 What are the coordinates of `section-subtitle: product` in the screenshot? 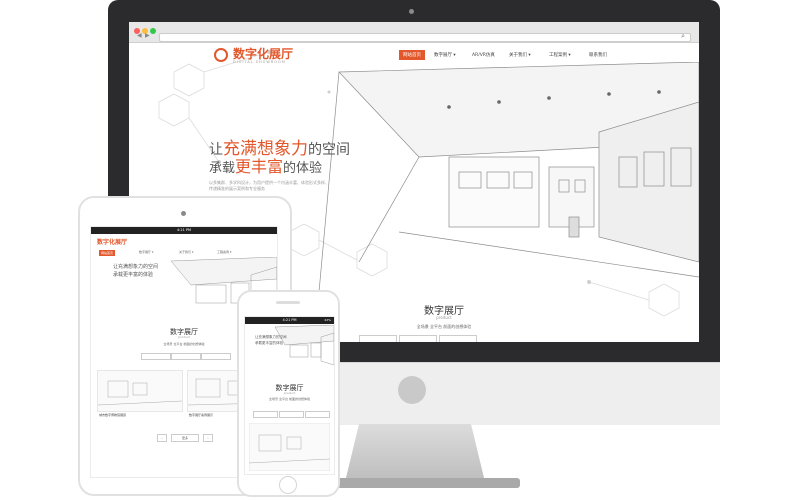 It's located at (444, 317).